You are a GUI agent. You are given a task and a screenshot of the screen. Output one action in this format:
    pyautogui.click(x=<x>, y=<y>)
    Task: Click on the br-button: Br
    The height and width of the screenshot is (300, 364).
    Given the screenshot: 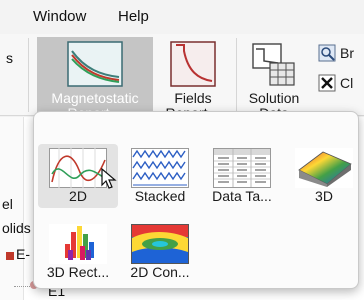 What is the action you would take?
    pyautogui.click(x=336, y=53)
    